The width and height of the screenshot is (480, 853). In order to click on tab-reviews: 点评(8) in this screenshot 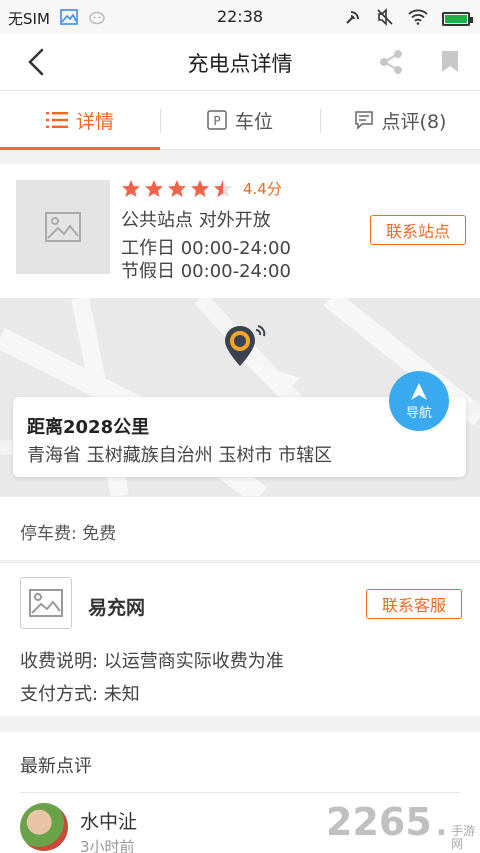, I will do `click(400, 120)`.